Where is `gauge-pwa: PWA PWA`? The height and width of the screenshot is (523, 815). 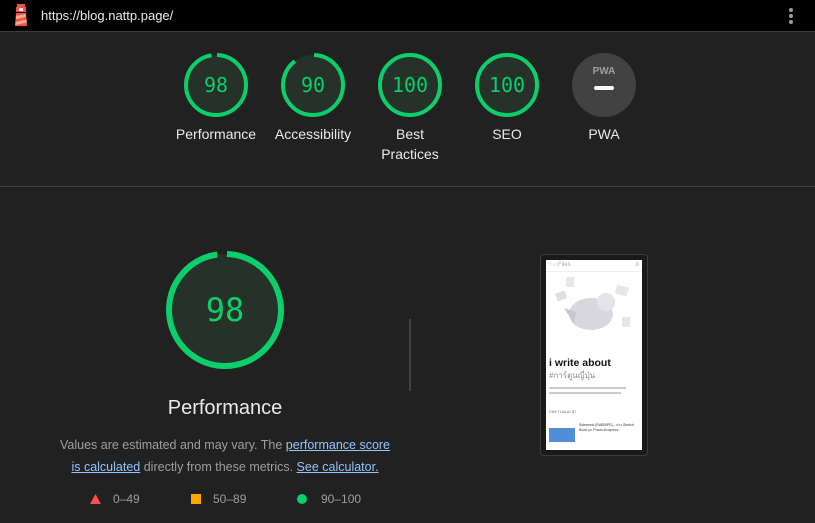 gauge-pwa: PWA PWA is located at coordinates (604, 98).